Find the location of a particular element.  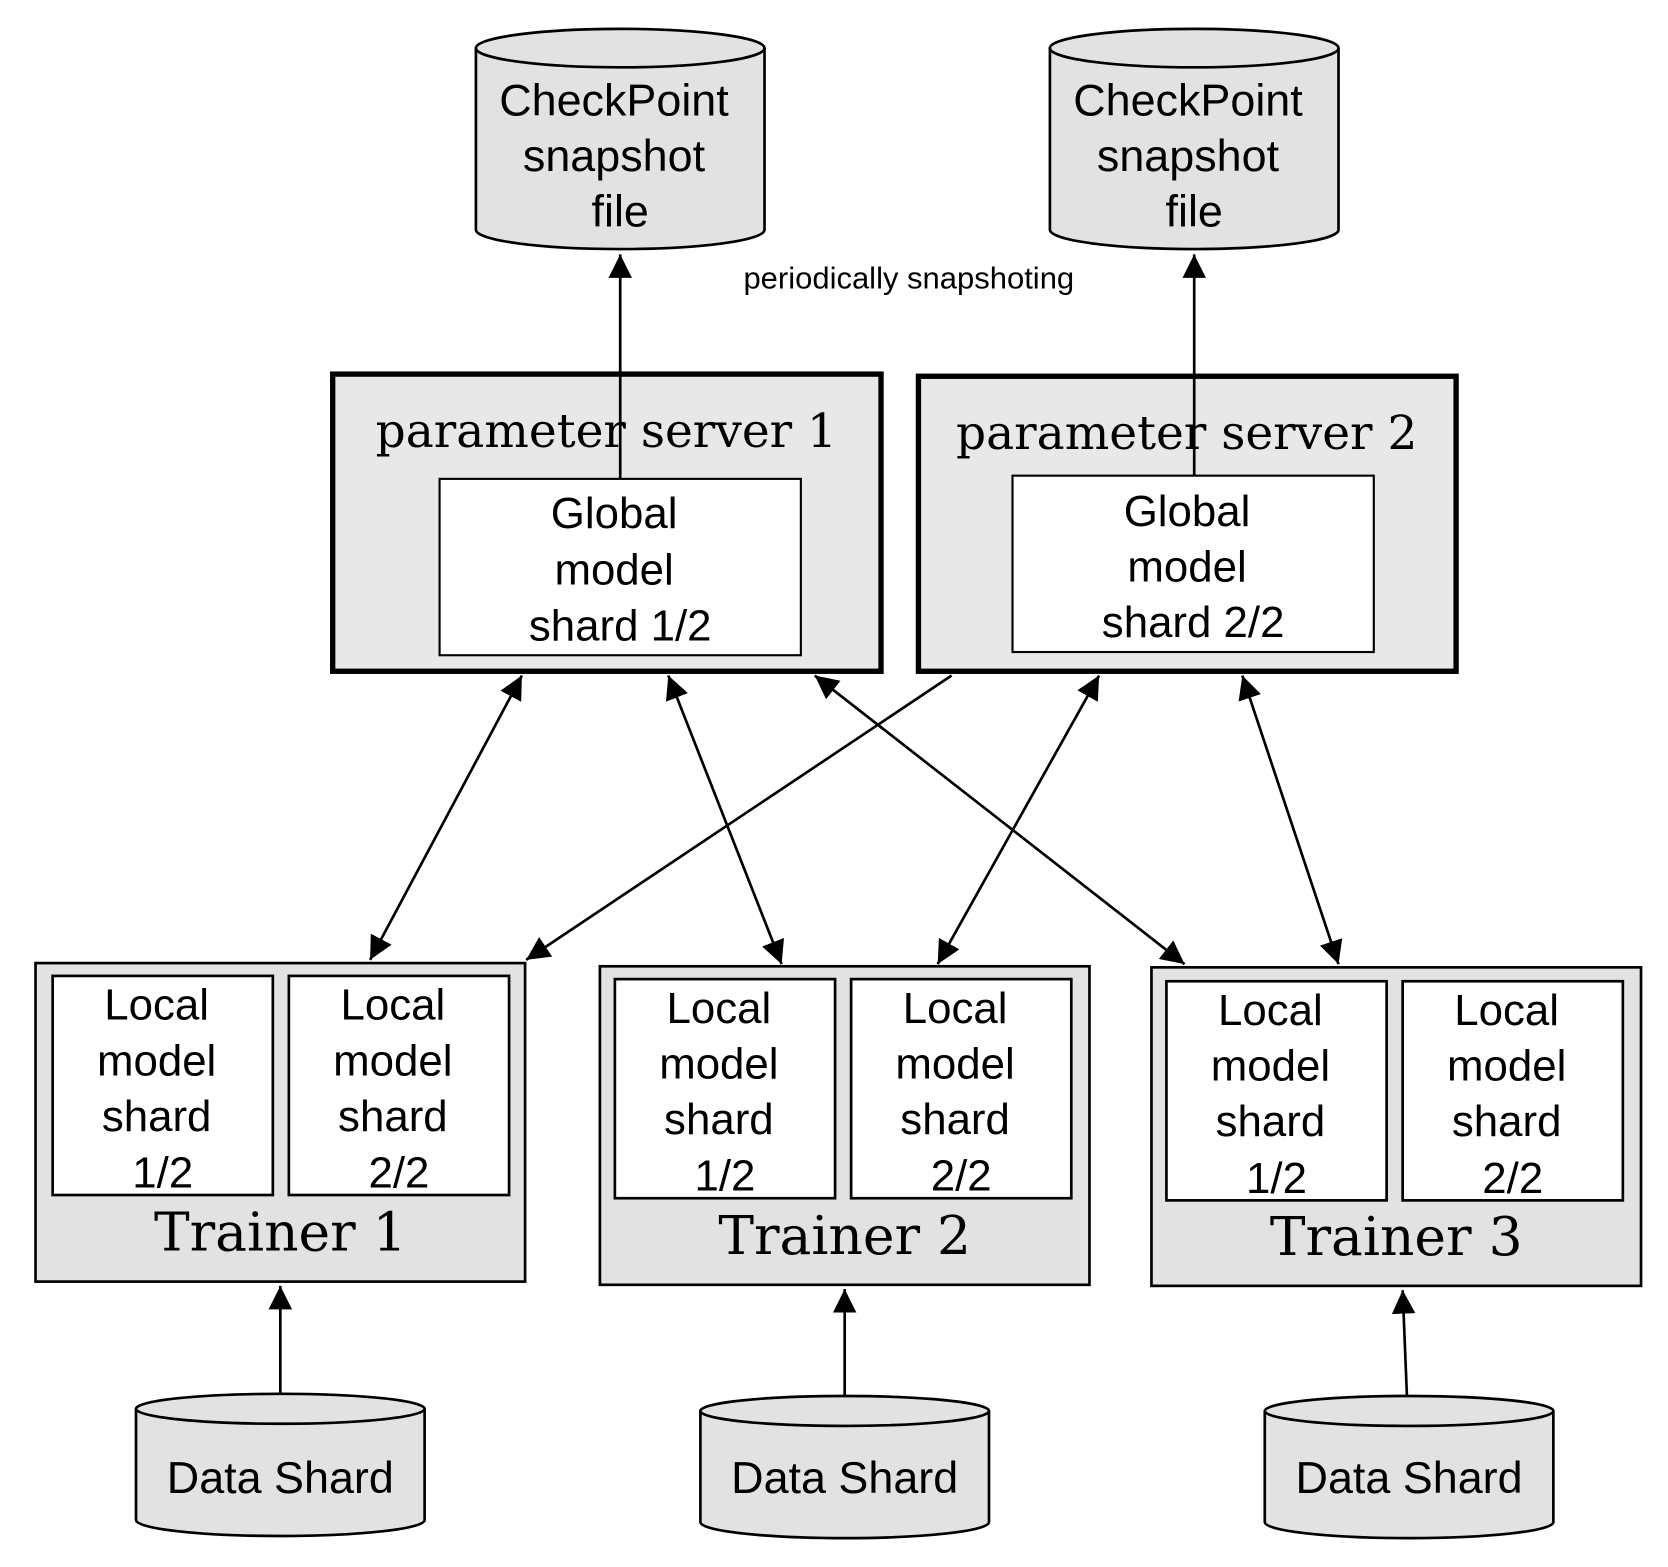

shard-line: shard 2/2 is located at coordinates (1193, 622).